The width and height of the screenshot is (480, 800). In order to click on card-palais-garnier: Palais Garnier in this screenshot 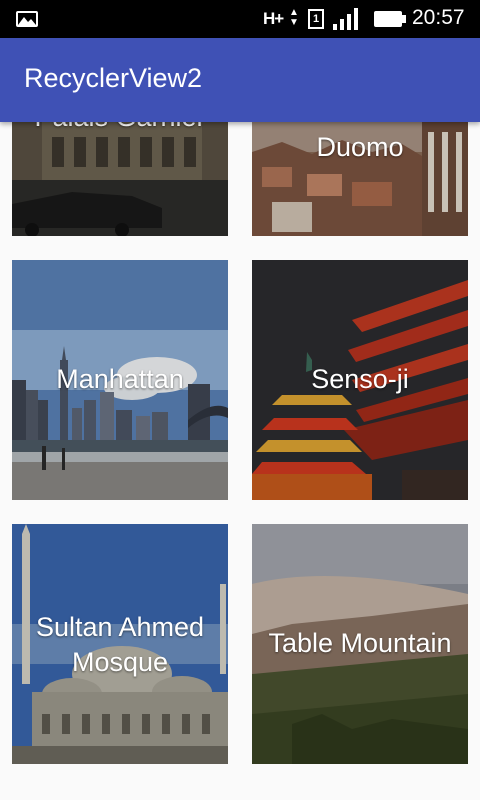, I will do `click(120, 179)`.